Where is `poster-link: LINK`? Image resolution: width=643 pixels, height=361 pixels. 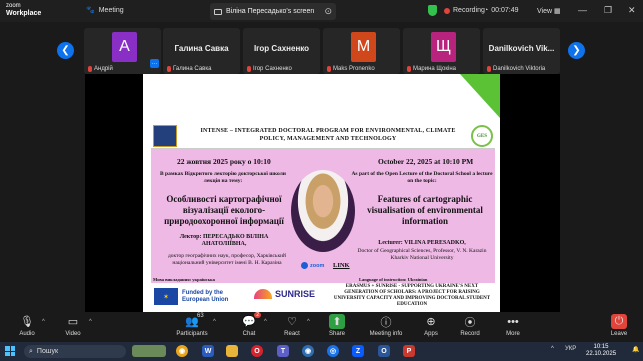 poster-link: LINK is located at coordinates (341, 265).